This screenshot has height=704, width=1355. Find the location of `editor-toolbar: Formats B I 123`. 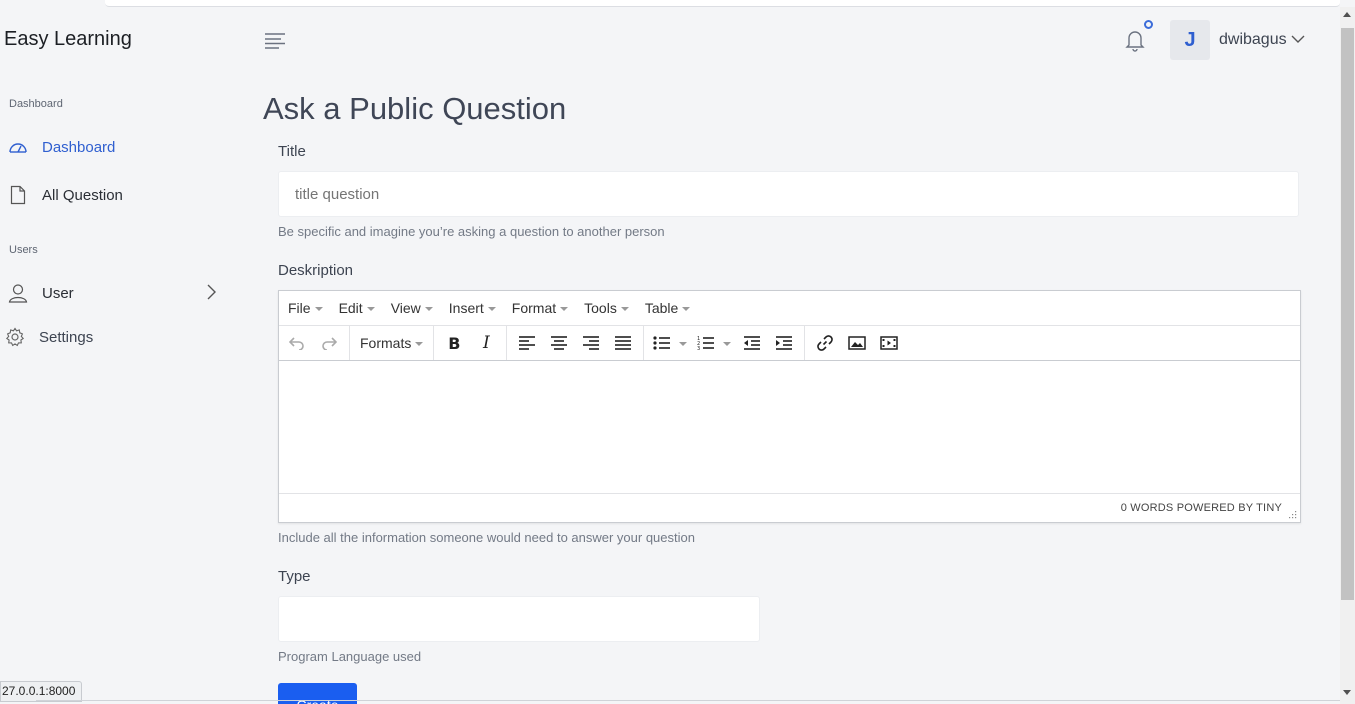

editor-toolbar: Formats B I 123 is located at coordinates (789, 343).